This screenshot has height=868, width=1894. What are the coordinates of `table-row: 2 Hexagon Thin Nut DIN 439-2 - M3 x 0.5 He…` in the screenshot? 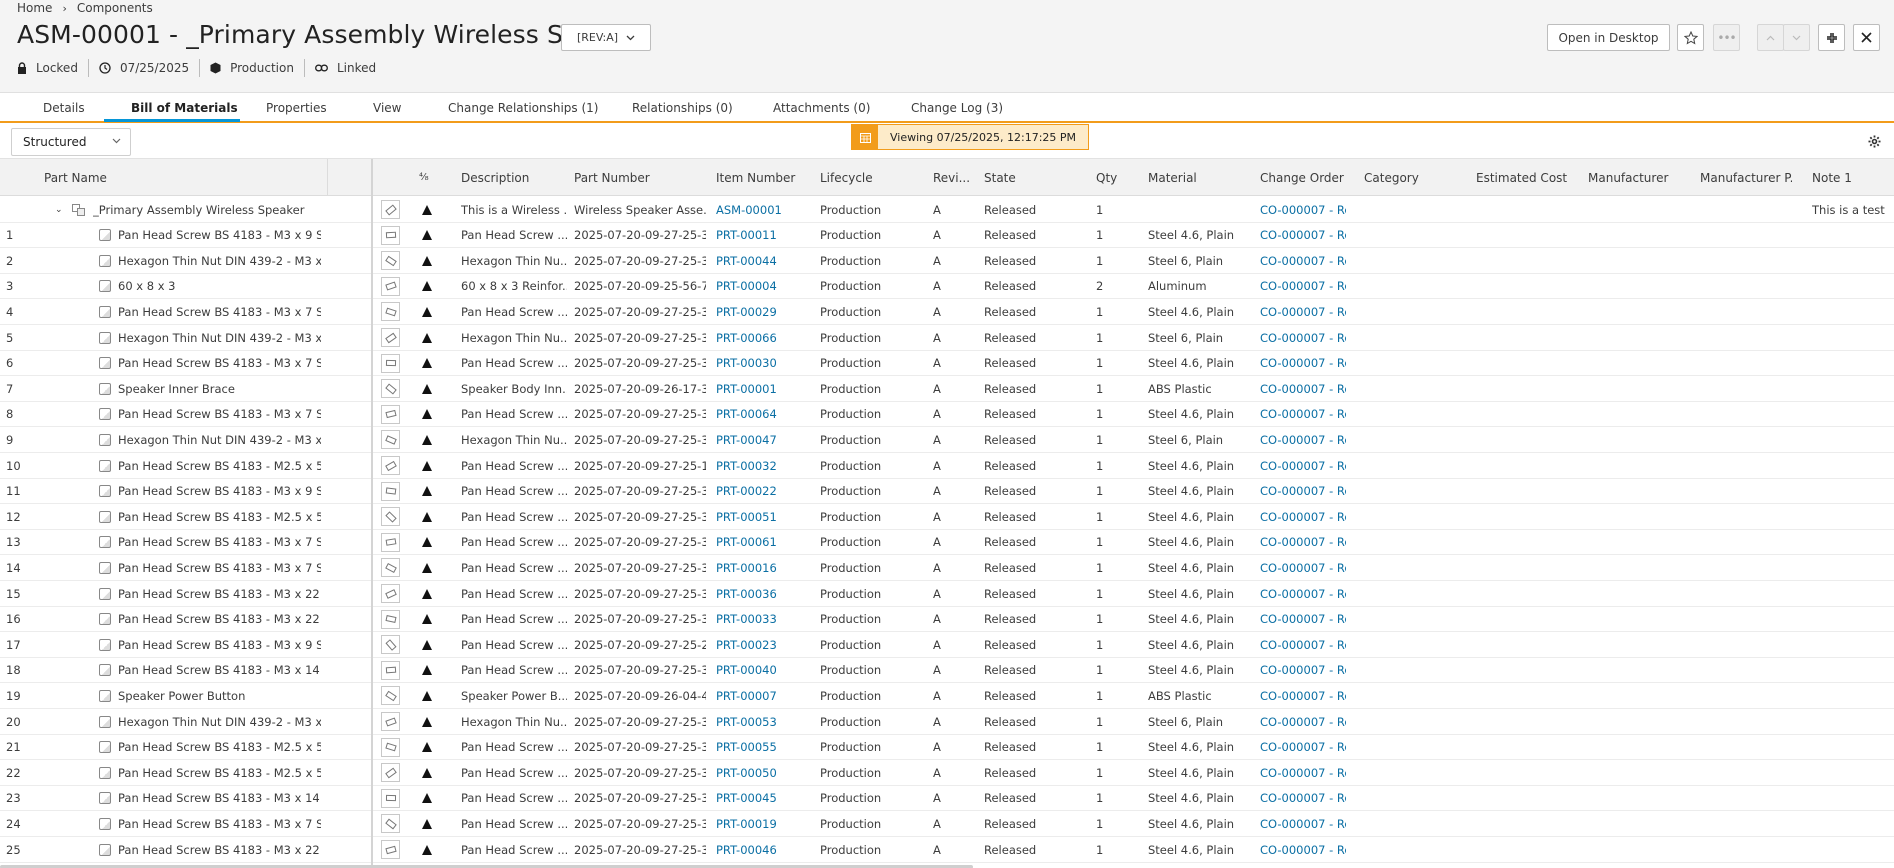 It's located at (947, 261).